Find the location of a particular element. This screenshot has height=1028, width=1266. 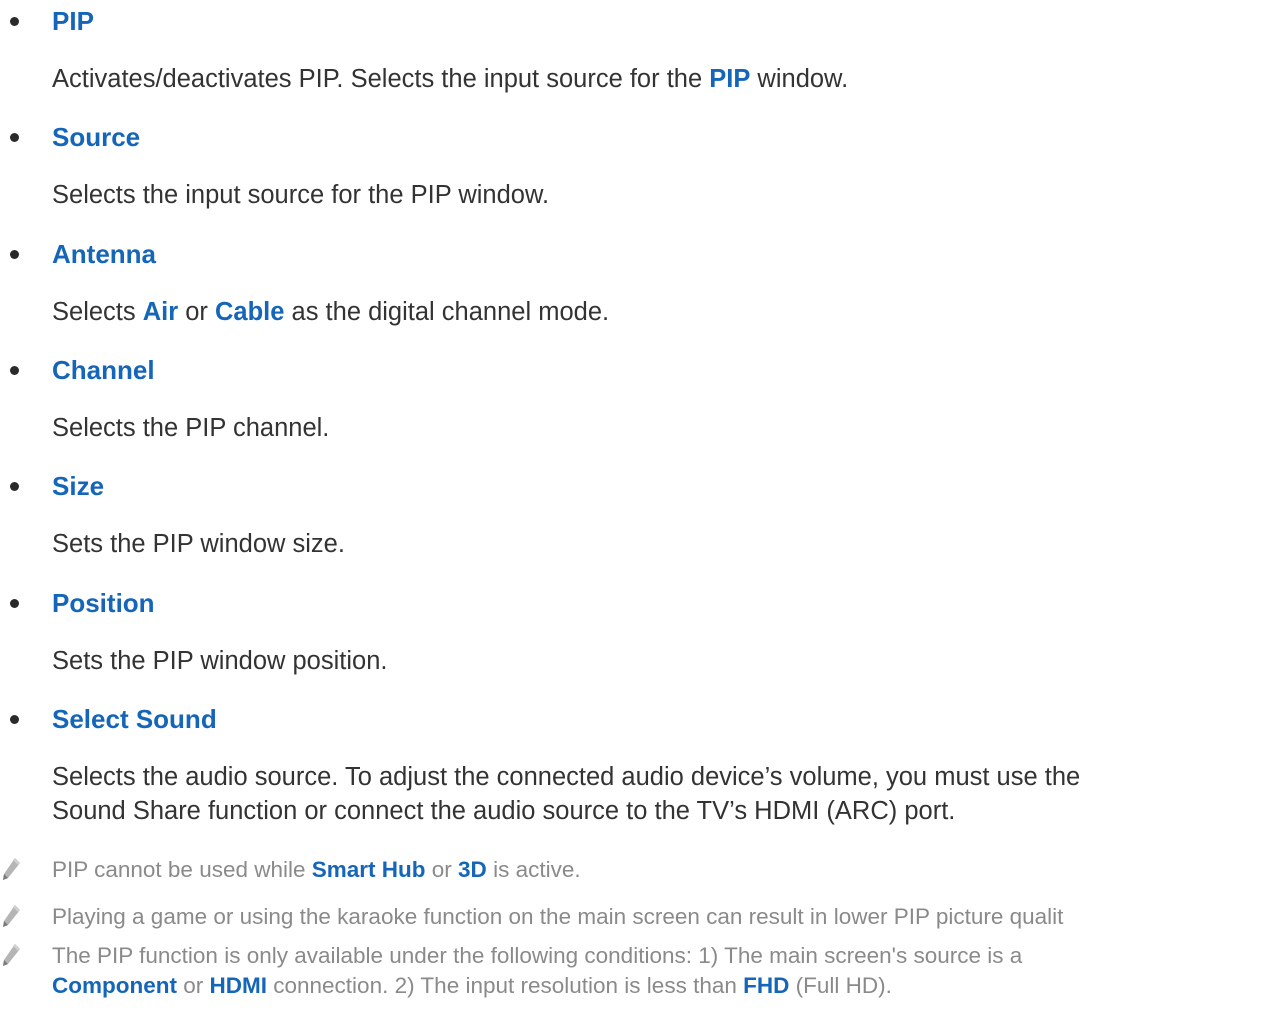

item-title-position: Position is located at coordinates (103, 603).